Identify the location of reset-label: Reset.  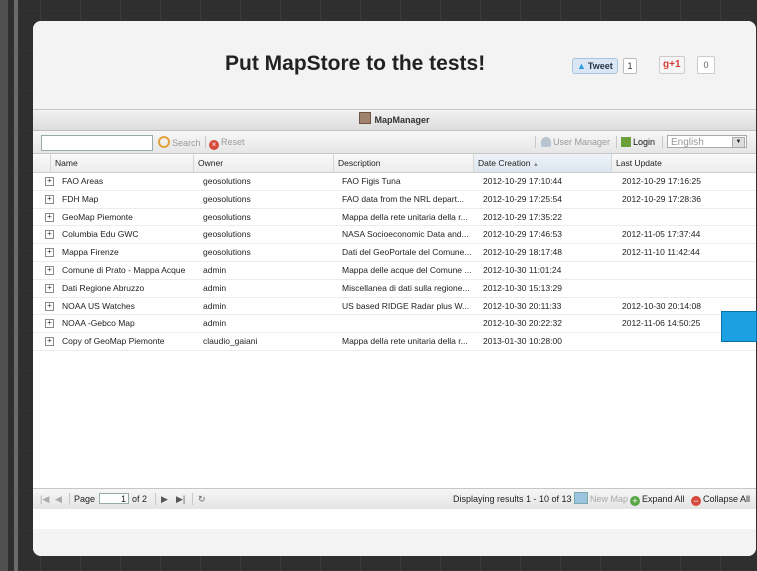
(233, 142).